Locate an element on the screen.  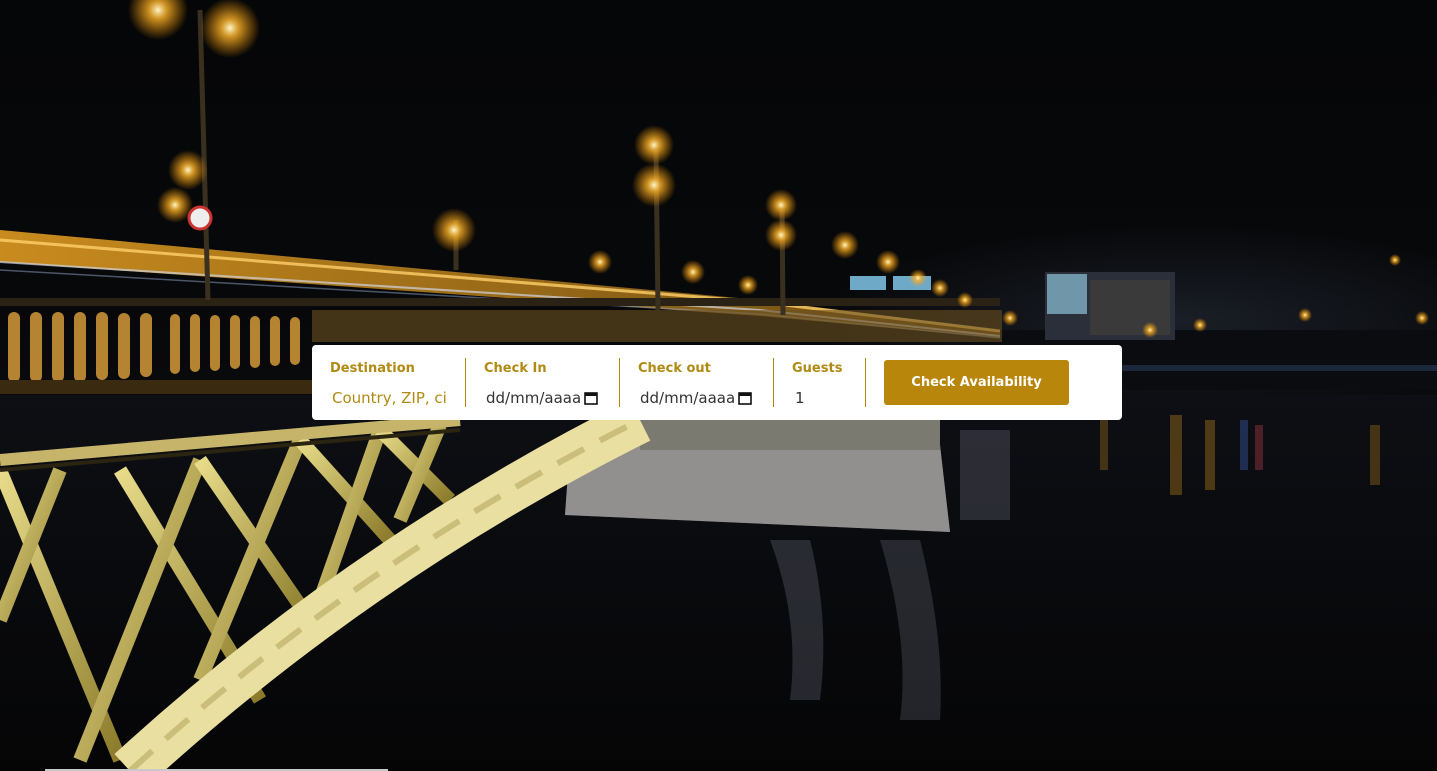
checkout-date-input: dd/mm/aaaa is located at coordinates (697, 398).